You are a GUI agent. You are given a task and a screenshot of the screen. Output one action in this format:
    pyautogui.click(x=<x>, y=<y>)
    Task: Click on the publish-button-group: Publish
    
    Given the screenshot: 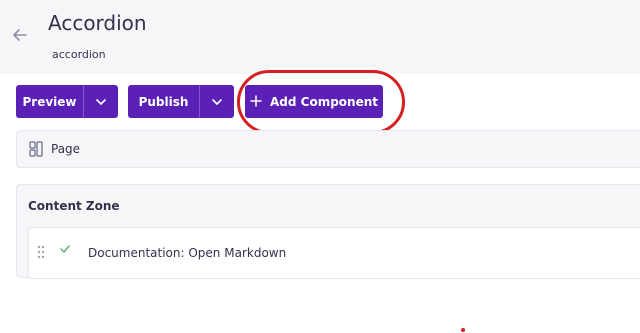 What is the action you would take?
    pyautogui.click(x=181, y=101)
    